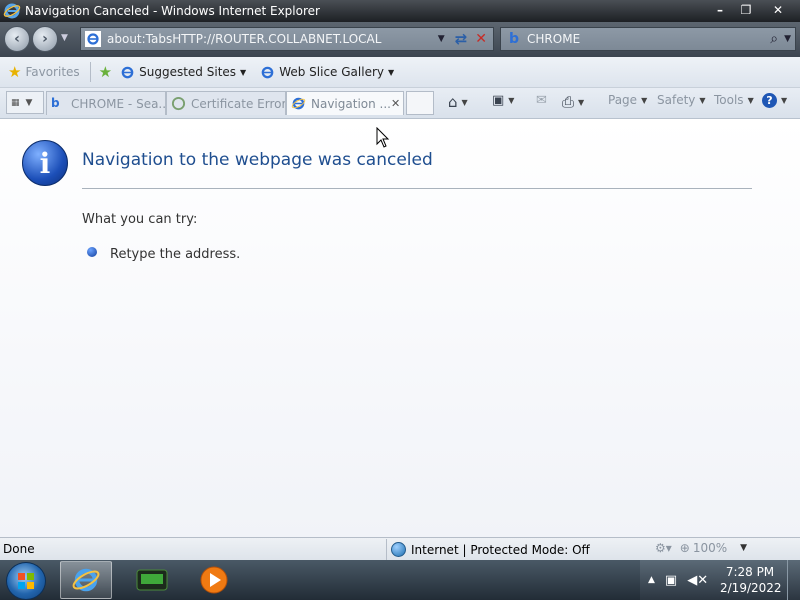 This screenshot has height=600, width=800. I want to click on forward-icon: ›, so click(45, 39).